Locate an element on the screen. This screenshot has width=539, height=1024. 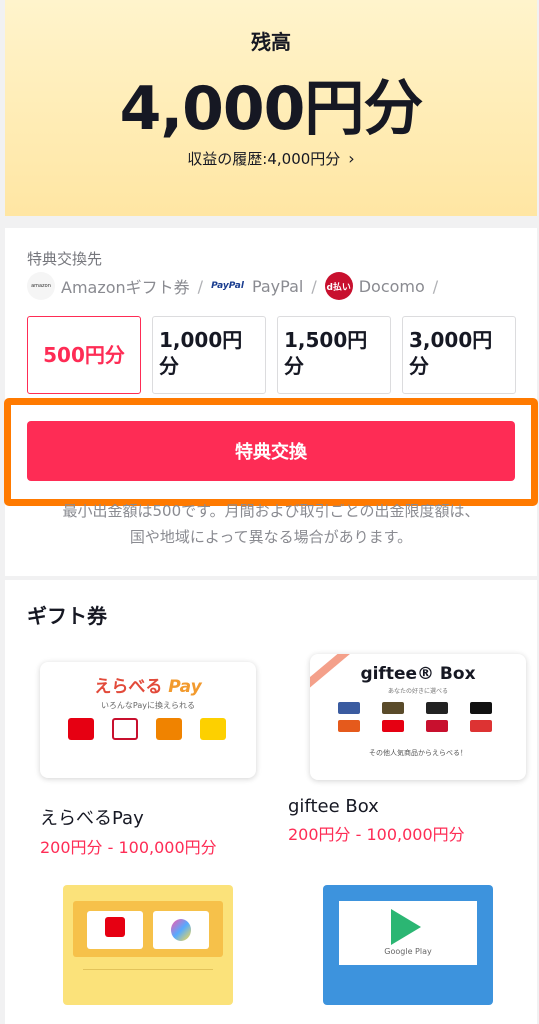
amazon-logo-icon: amazon is located at coordinates (41, 286).